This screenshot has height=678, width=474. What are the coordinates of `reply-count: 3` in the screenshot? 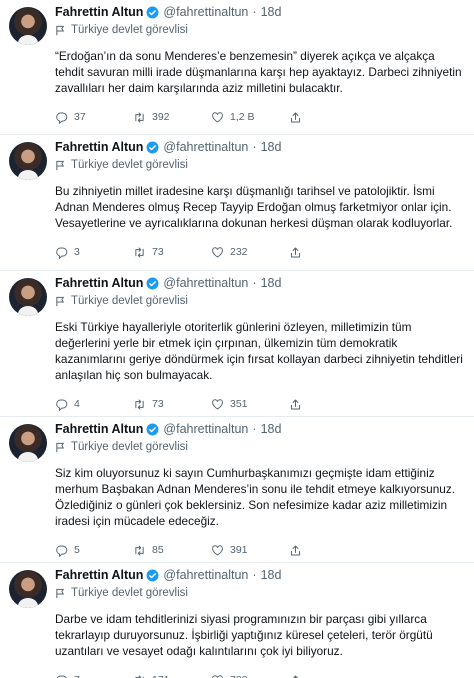 It's located at (77, 252).